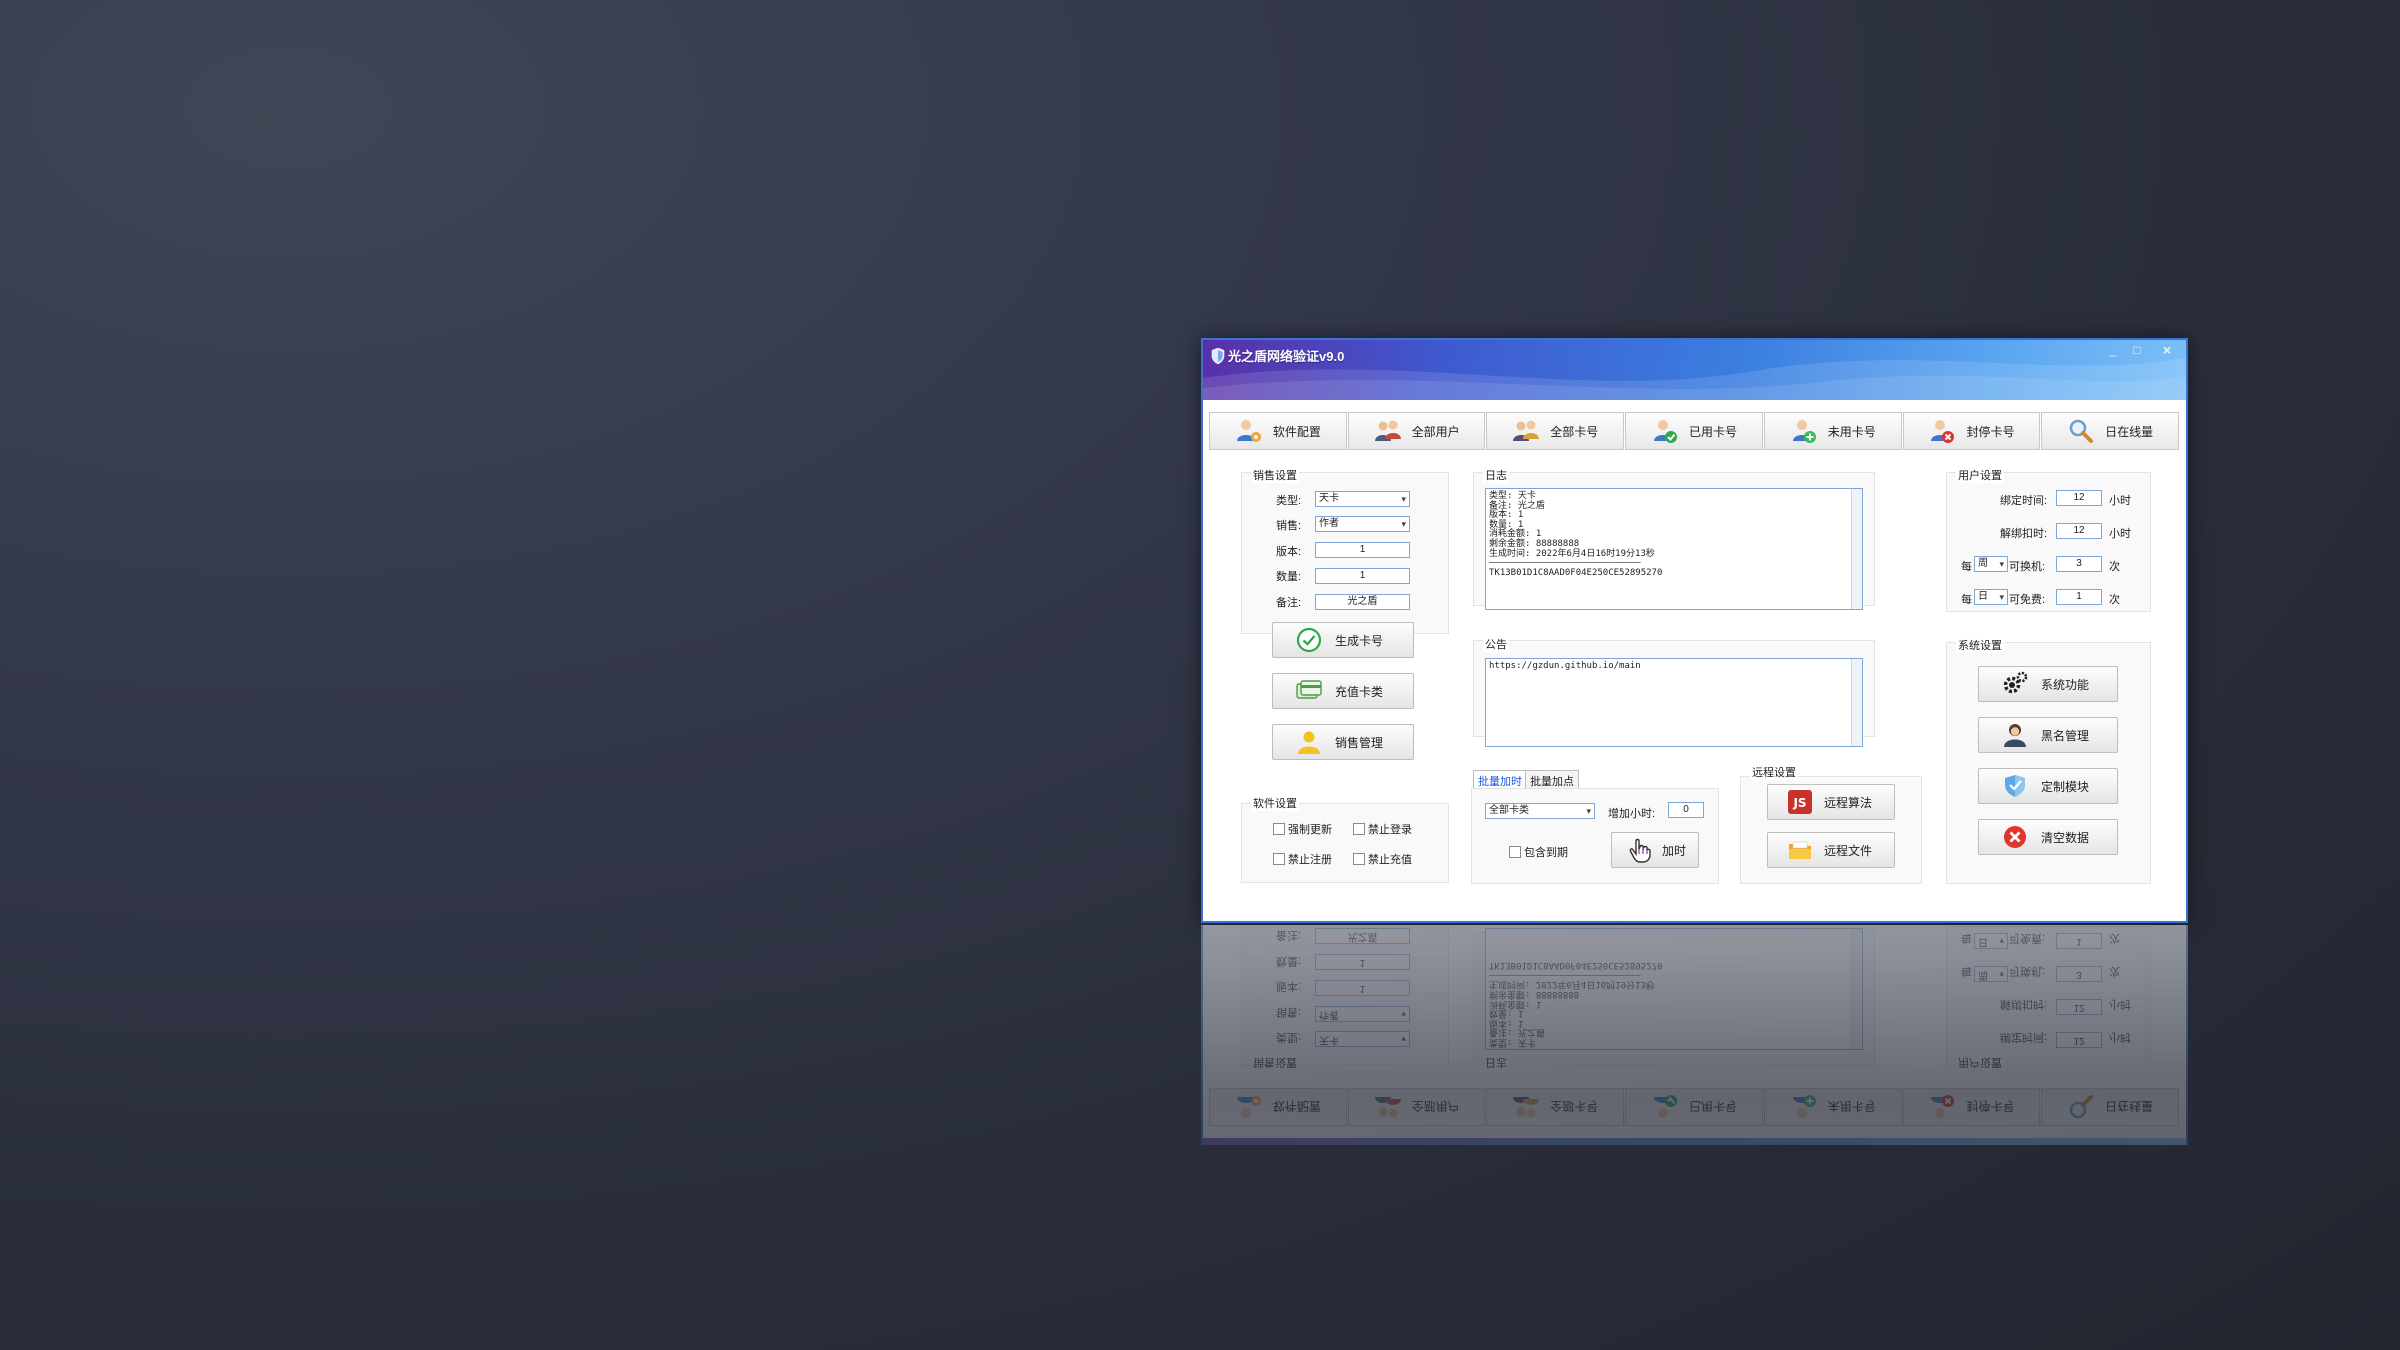 The height and width of the screenshot is (1350, 2400). What do you see at coordinates (1289, 603) in the screenshot?
I see `note-label: 备注:` at bounding box center [1289, 603].